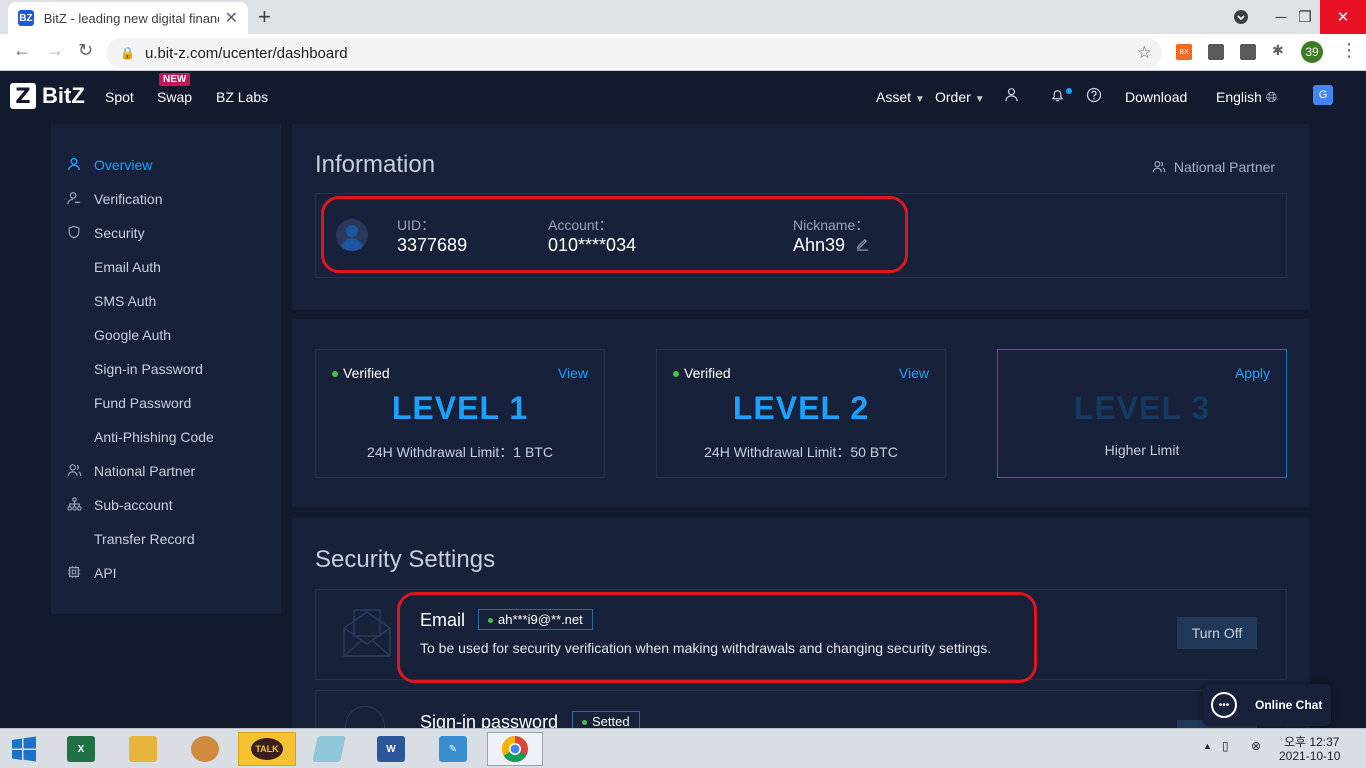 The image size is (1366, 768). What do you see at coordinates (1349, 50) in the screenshot?
I see `browser-menu-icon: ⋮` at bounding box center [1349, 50].